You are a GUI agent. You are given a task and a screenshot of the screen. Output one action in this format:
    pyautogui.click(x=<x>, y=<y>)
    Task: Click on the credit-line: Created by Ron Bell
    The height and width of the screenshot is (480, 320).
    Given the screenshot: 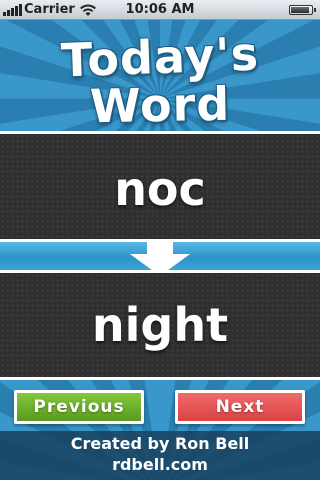 What is the action you would take?
    pyautogui.click(x=160, y=443)
    